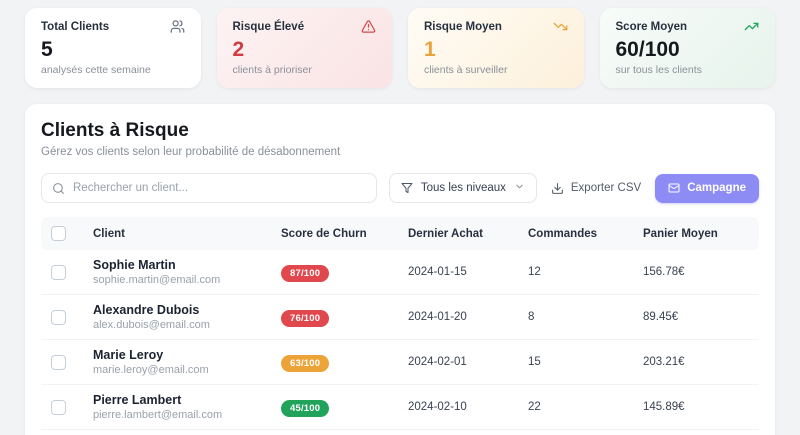 Image resolution: width=800 pixels, height=435 pixels. Describe the element at coordinates (468, 317) in the screenshot. I see `last-purchase-date: 2024-01-20` at that location.